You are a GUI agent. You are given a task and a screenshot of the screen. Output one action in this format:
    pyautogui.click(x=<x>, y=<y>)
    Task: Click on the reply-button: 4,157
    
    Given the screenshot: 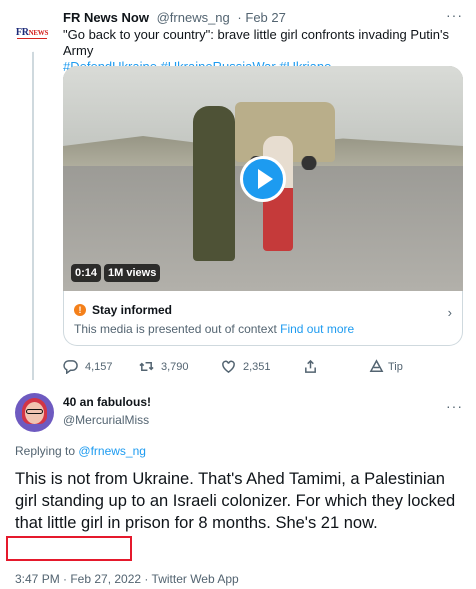 What is the action you would take?
    pyautogui.click(x=88, y=366)
    